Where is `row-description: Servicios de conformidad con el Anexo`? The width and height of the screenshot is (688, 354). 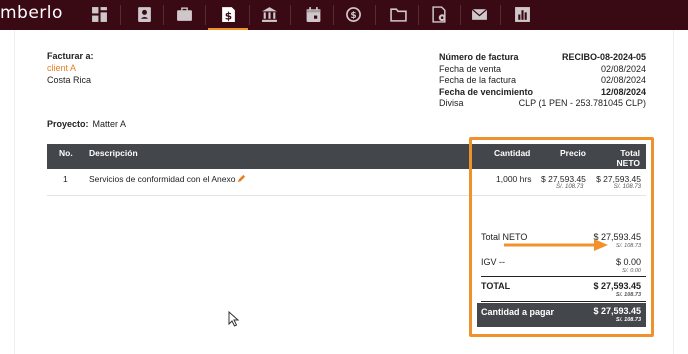 row-description: Servicios de conformidad con el Anexo is located at coordinates (167, 179).